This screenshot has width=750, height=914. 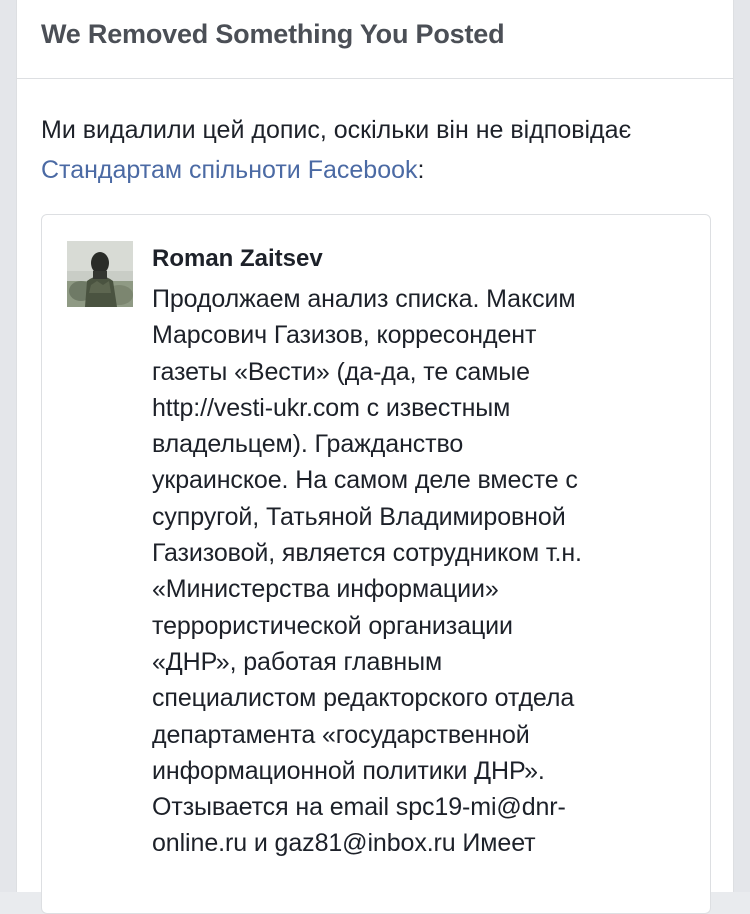 What do you see at coordinates (365, 480) in the screenshot?
I see `post-line: украинское. На самом деле вместе с` at bounding box center [365, 480].